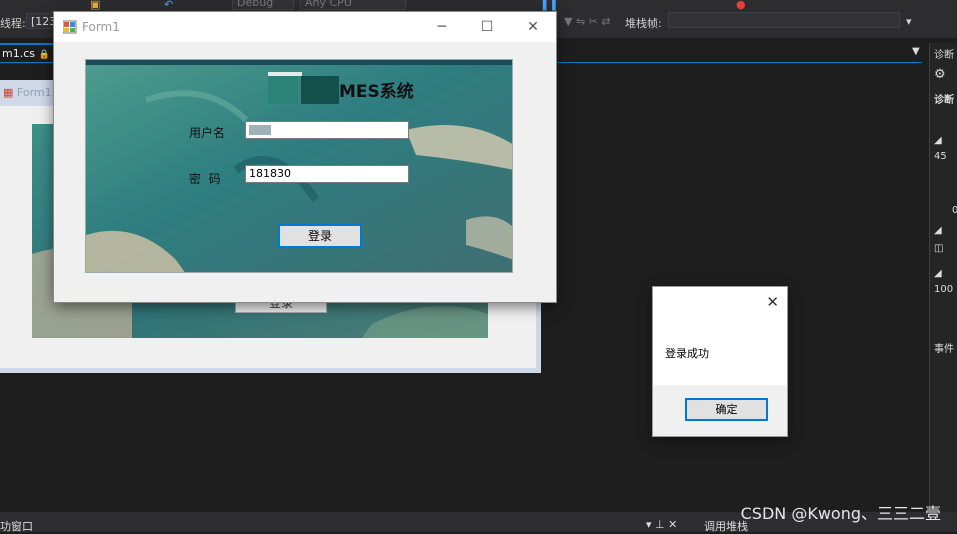 This screenshot has height=534, width=957. I want to click on minimize-icon: ─, so click(442, 27).